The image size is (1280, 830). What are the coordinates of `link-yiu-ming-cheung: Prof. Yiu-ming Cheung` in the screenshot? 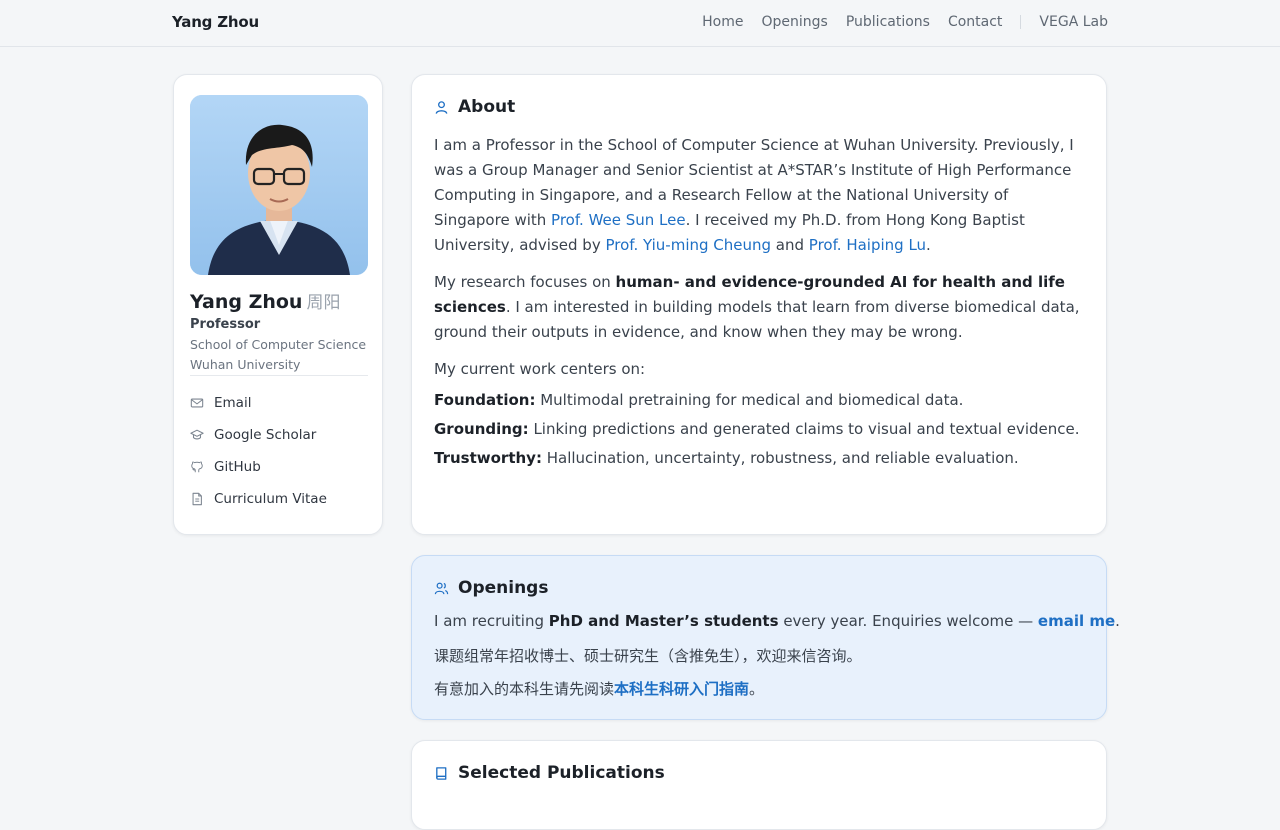 It's located at (688, 245).